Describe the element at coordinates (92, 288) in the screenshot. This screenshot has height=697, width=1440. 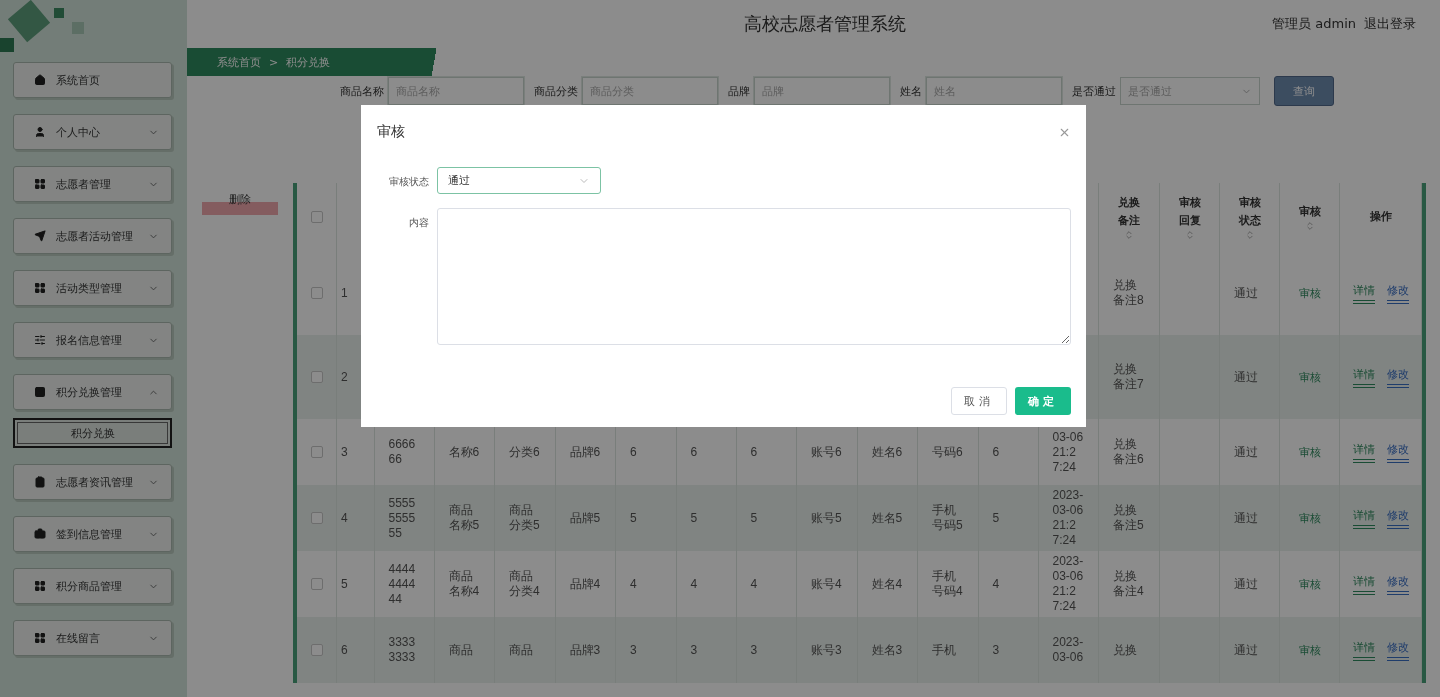
I see `sidebar-item: 活动类型管理` at that location.